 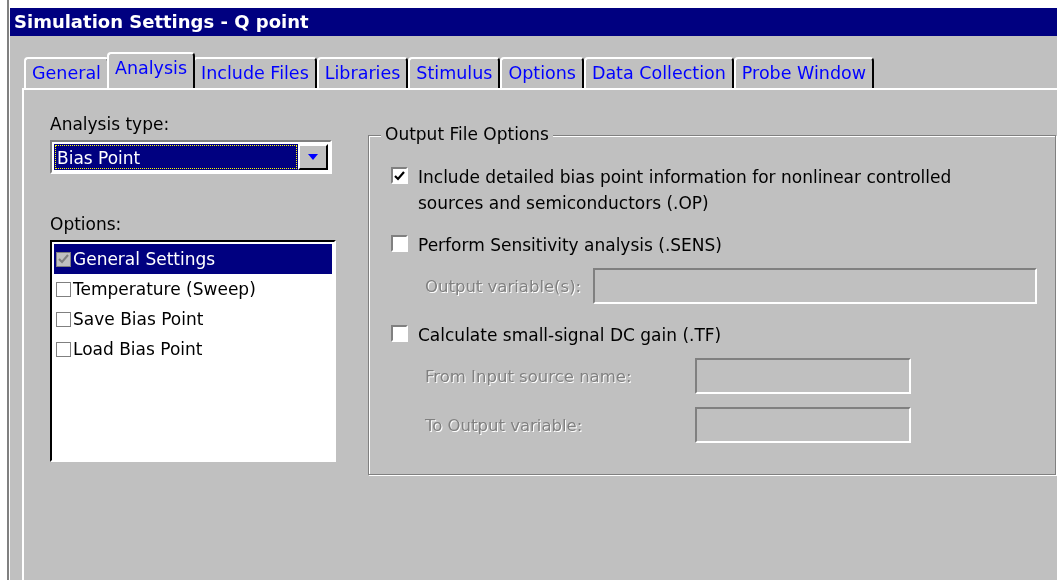 What do you see at coordinates (804, 72) in the screenshot?
I see `tab: Probe Window` at bounding box center [804, 72].